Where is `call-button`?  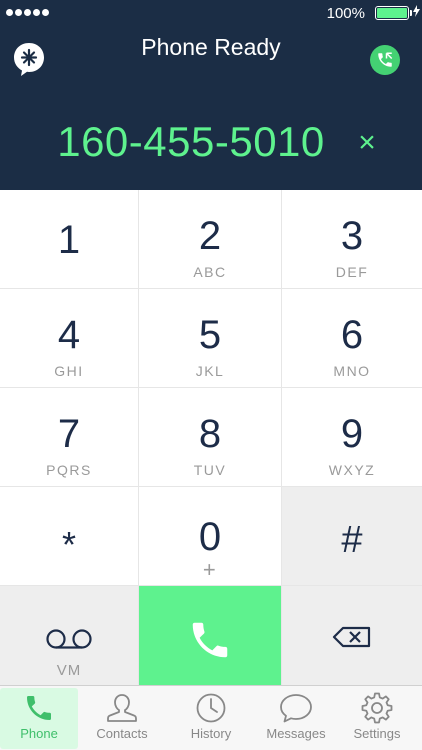 call-button is located at coordinates (210, 635).